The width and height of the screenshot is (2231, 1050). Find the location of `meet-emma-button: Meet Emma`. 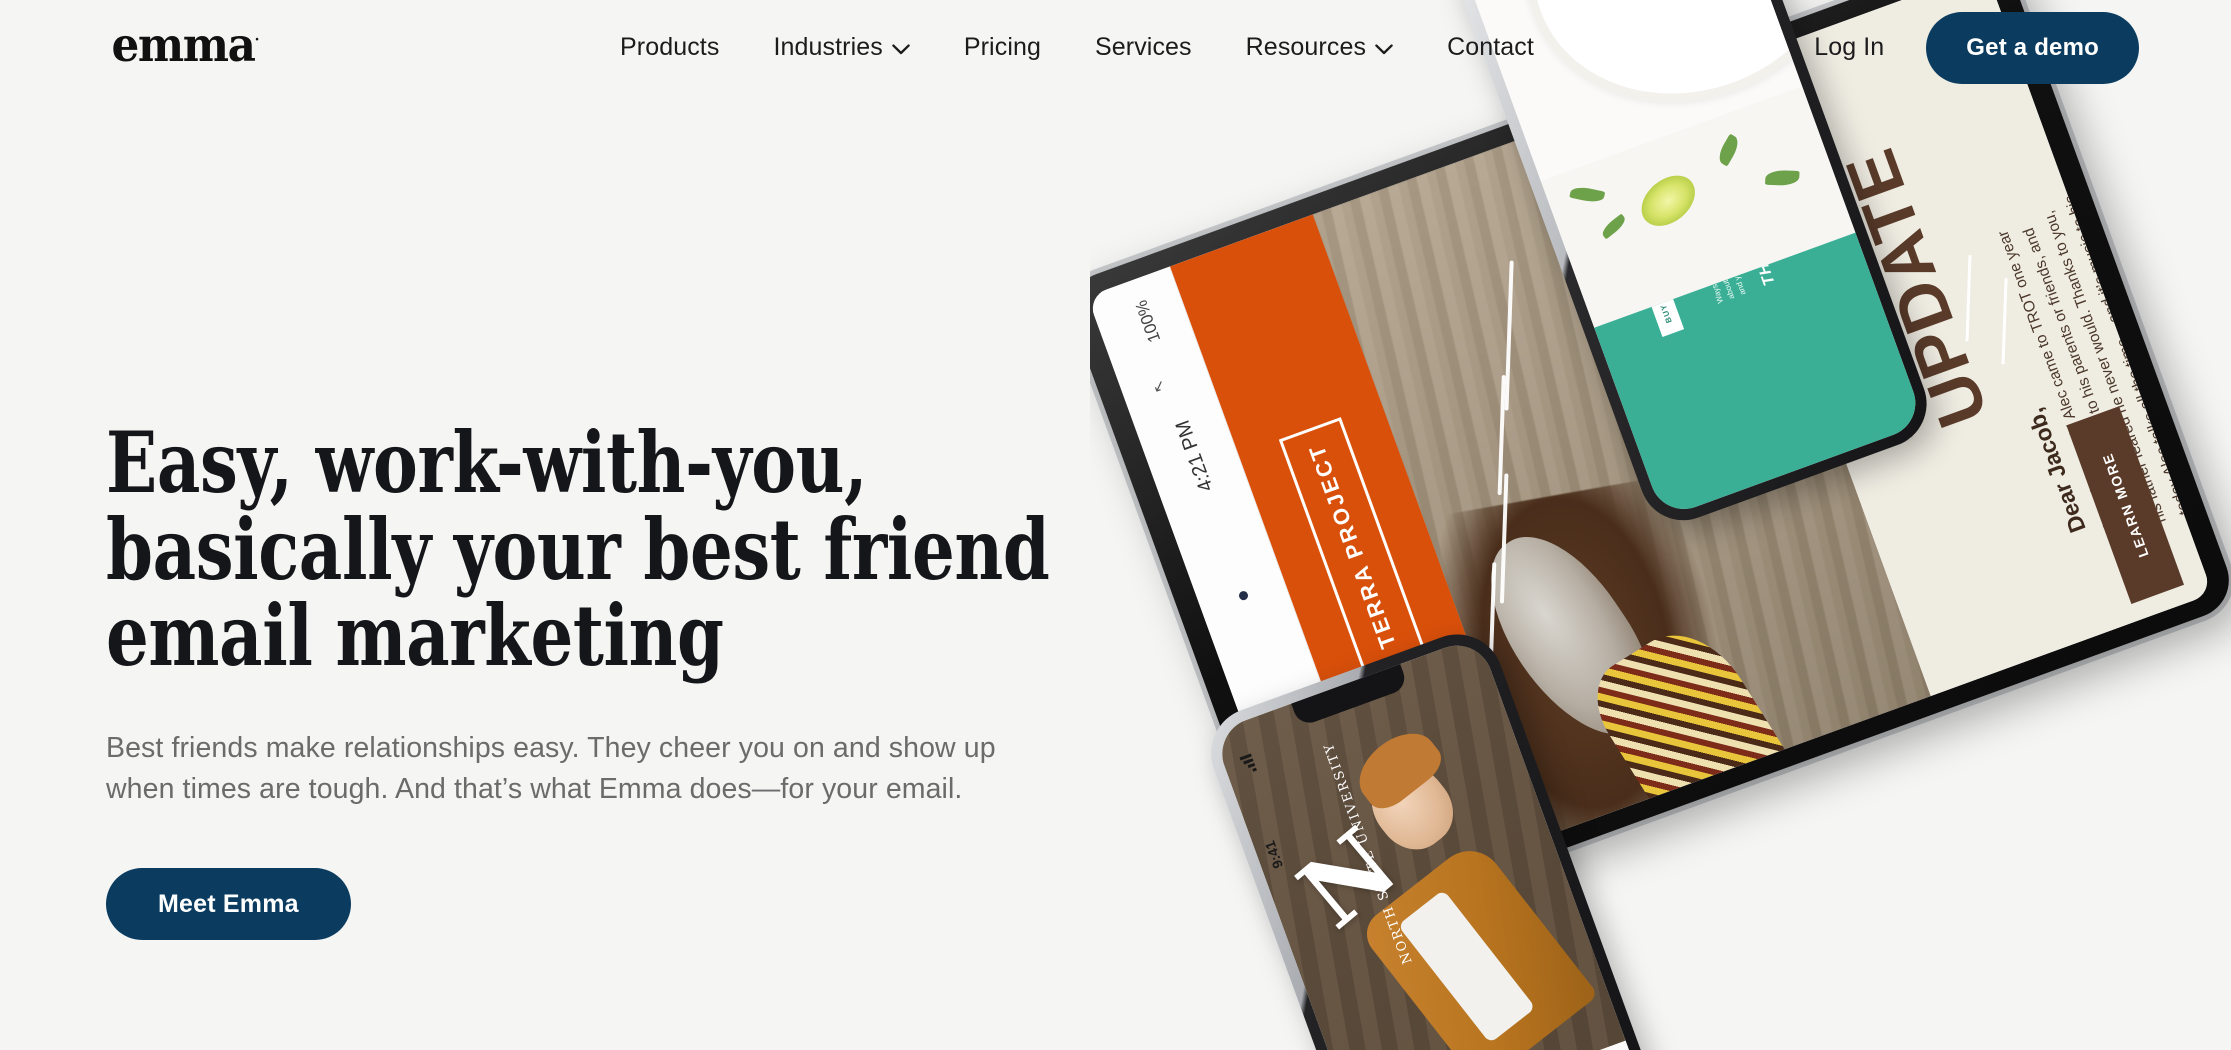

meet-emma-button: Meet Emma is located at coordinates (228, 904).